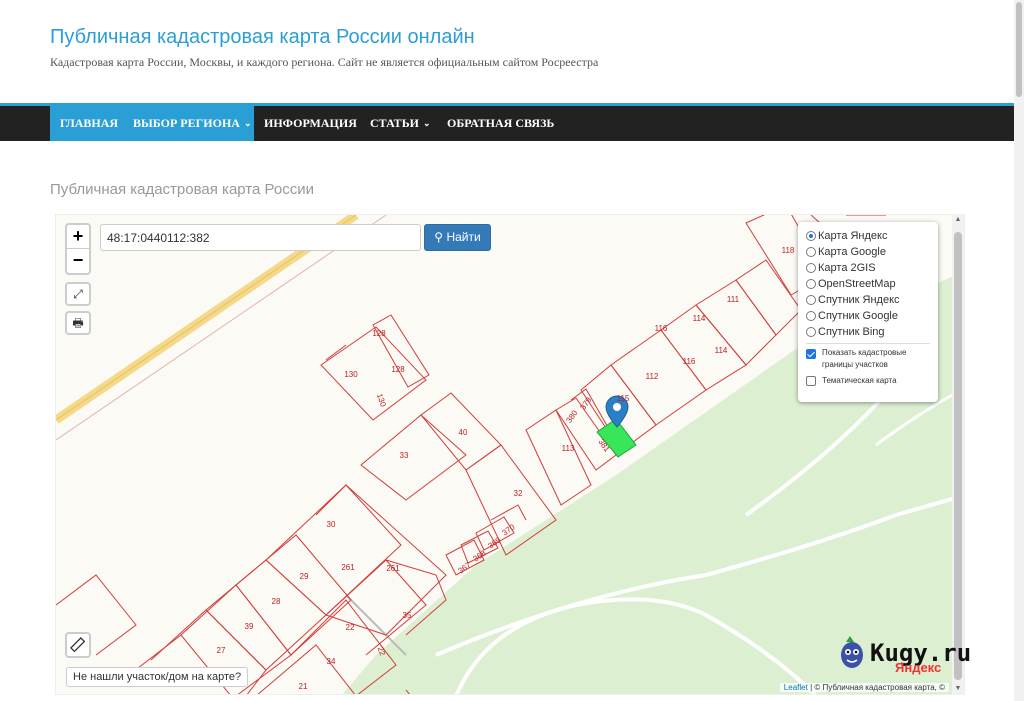 The image size is (1024, 701). What do you see at coordinates (463, 237) in the screenshot?
I see `search-button-label: Найти` at bounding box center [463, 237].